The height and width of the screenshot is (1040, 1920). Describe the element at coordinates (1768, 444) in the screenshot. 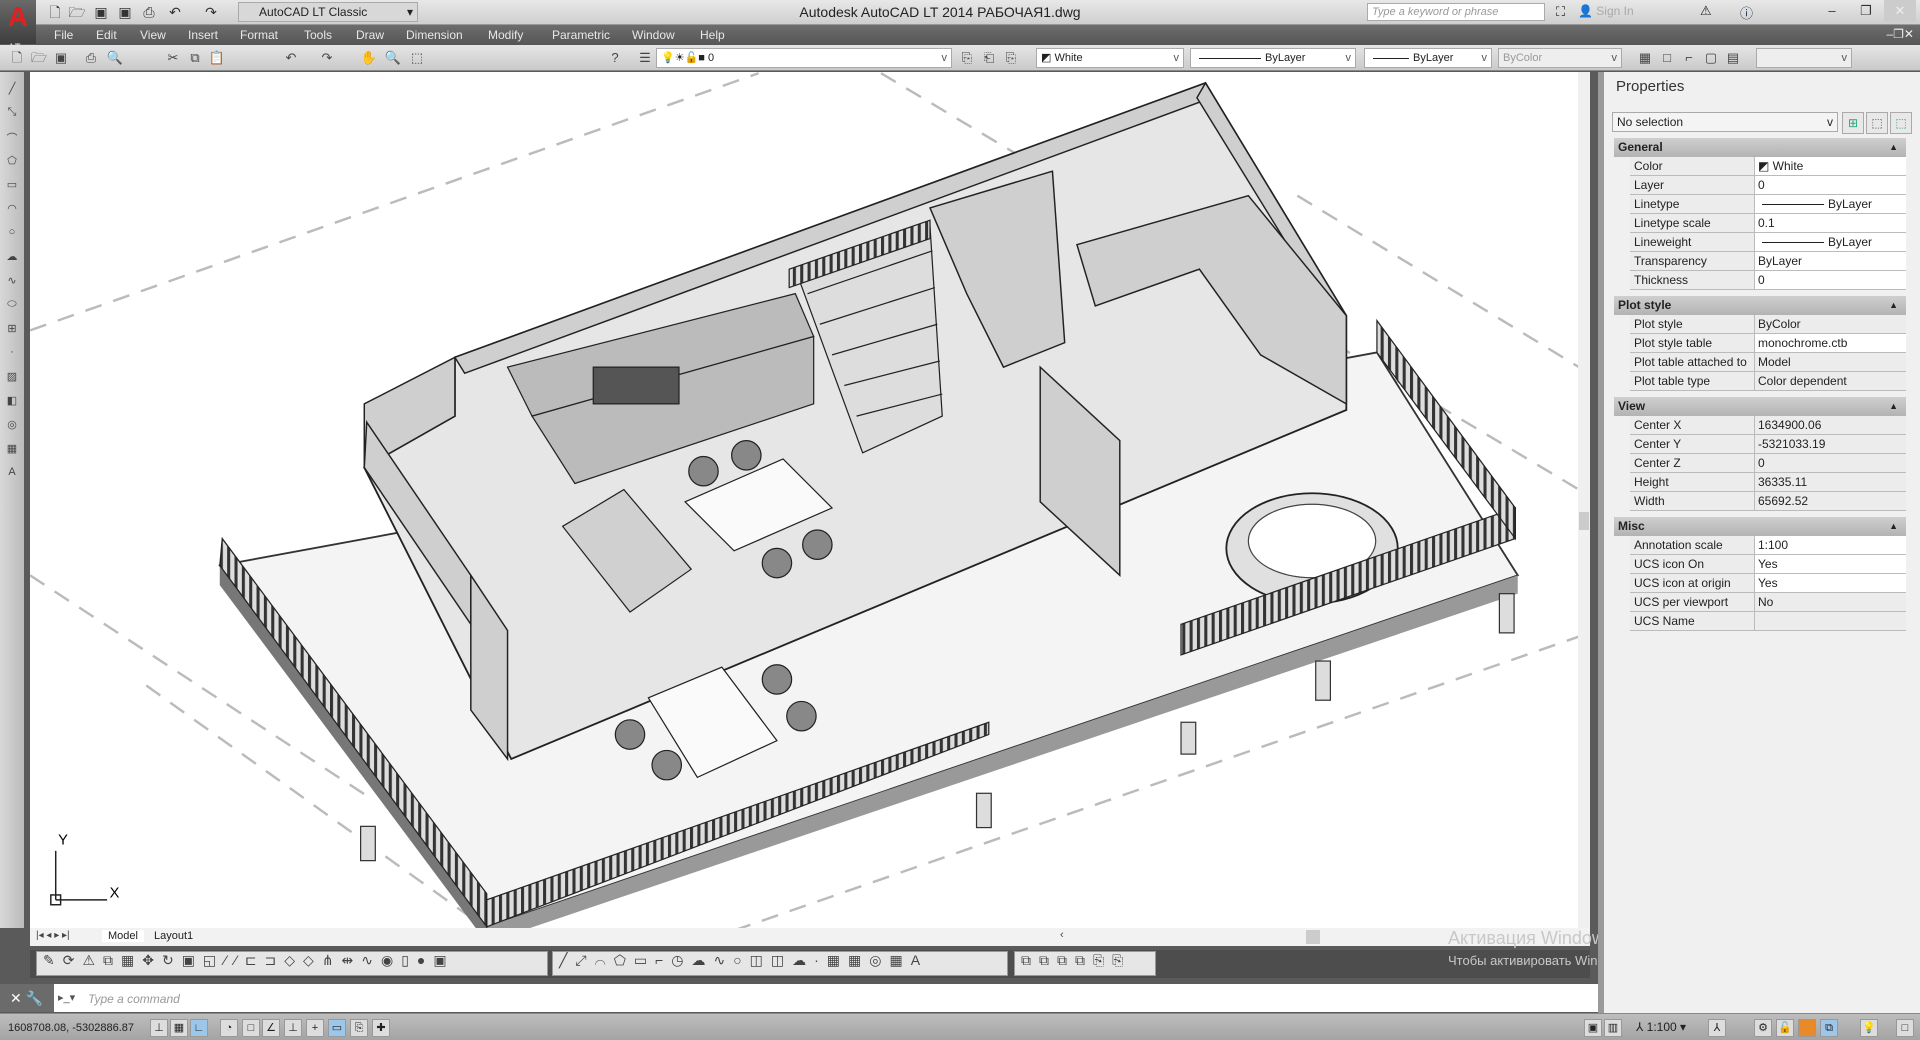

I see `property-row: Center Y -5321033.19` at that location.